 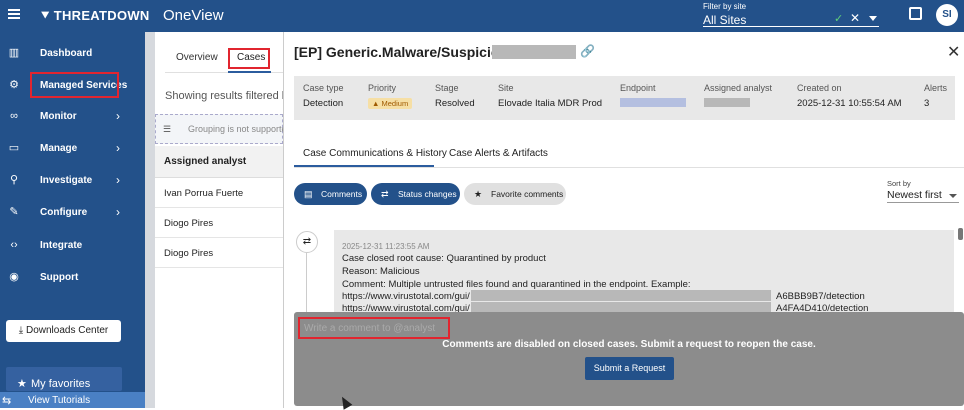 I want to click on sidebar-item-monitor: ∞ Monitor ›, so click(x=72, y=116).